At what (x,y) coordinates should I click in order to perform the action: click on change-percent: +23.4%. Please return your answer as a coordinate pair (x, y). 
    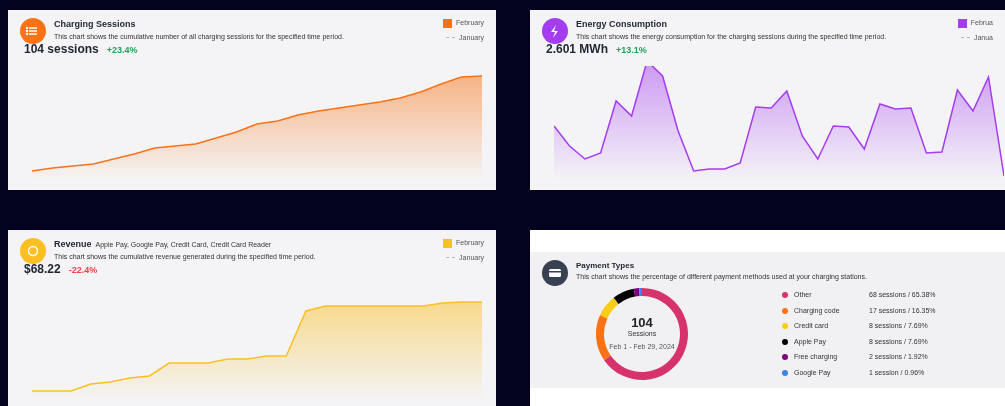
    Looking at the image, I should click on (122, 50).